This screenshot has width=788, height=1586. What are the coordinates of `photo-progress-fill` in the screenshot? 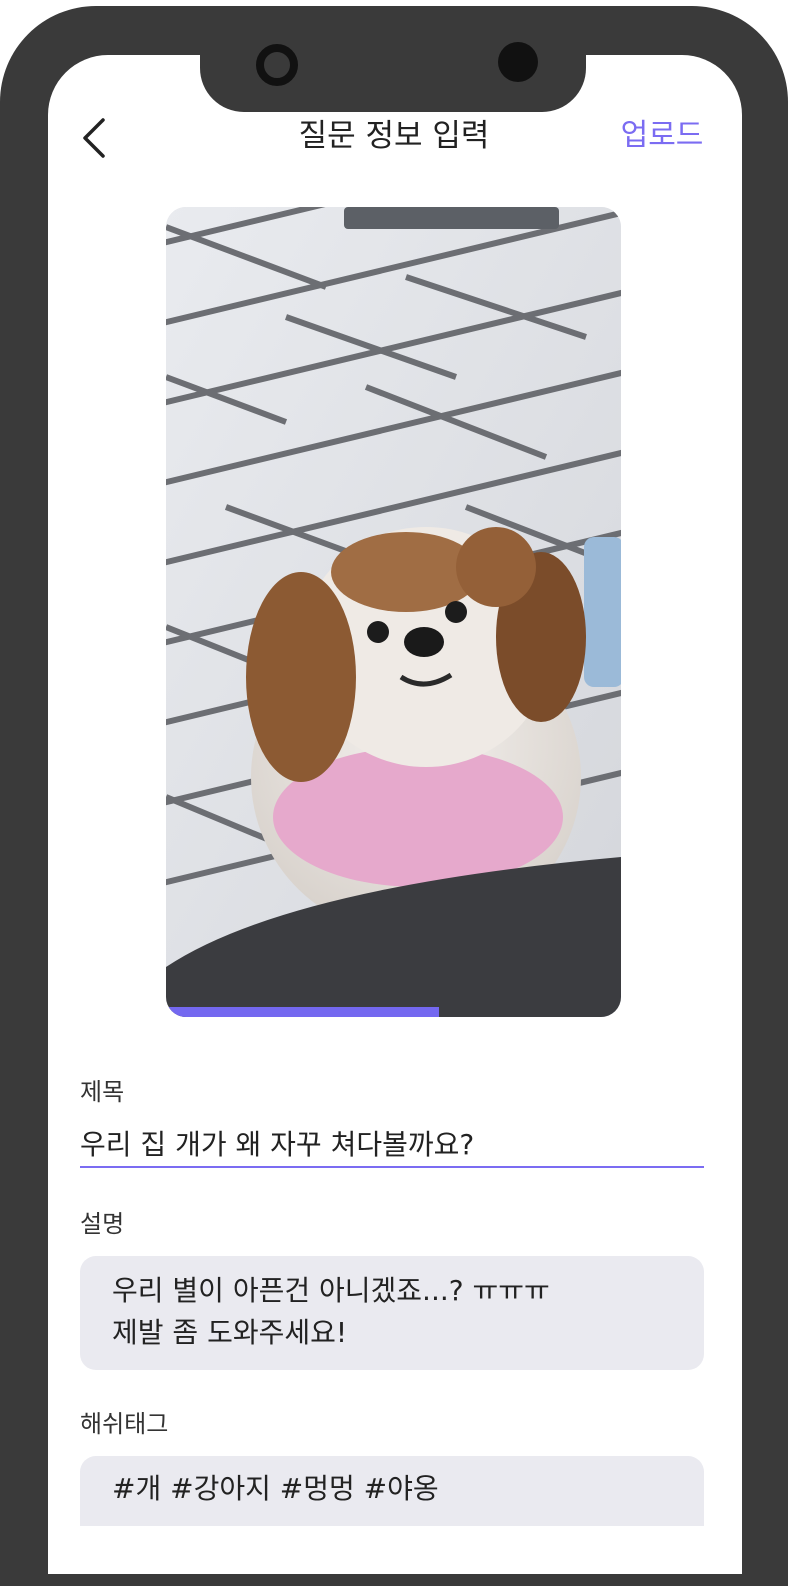 It's located at (302, 1012).